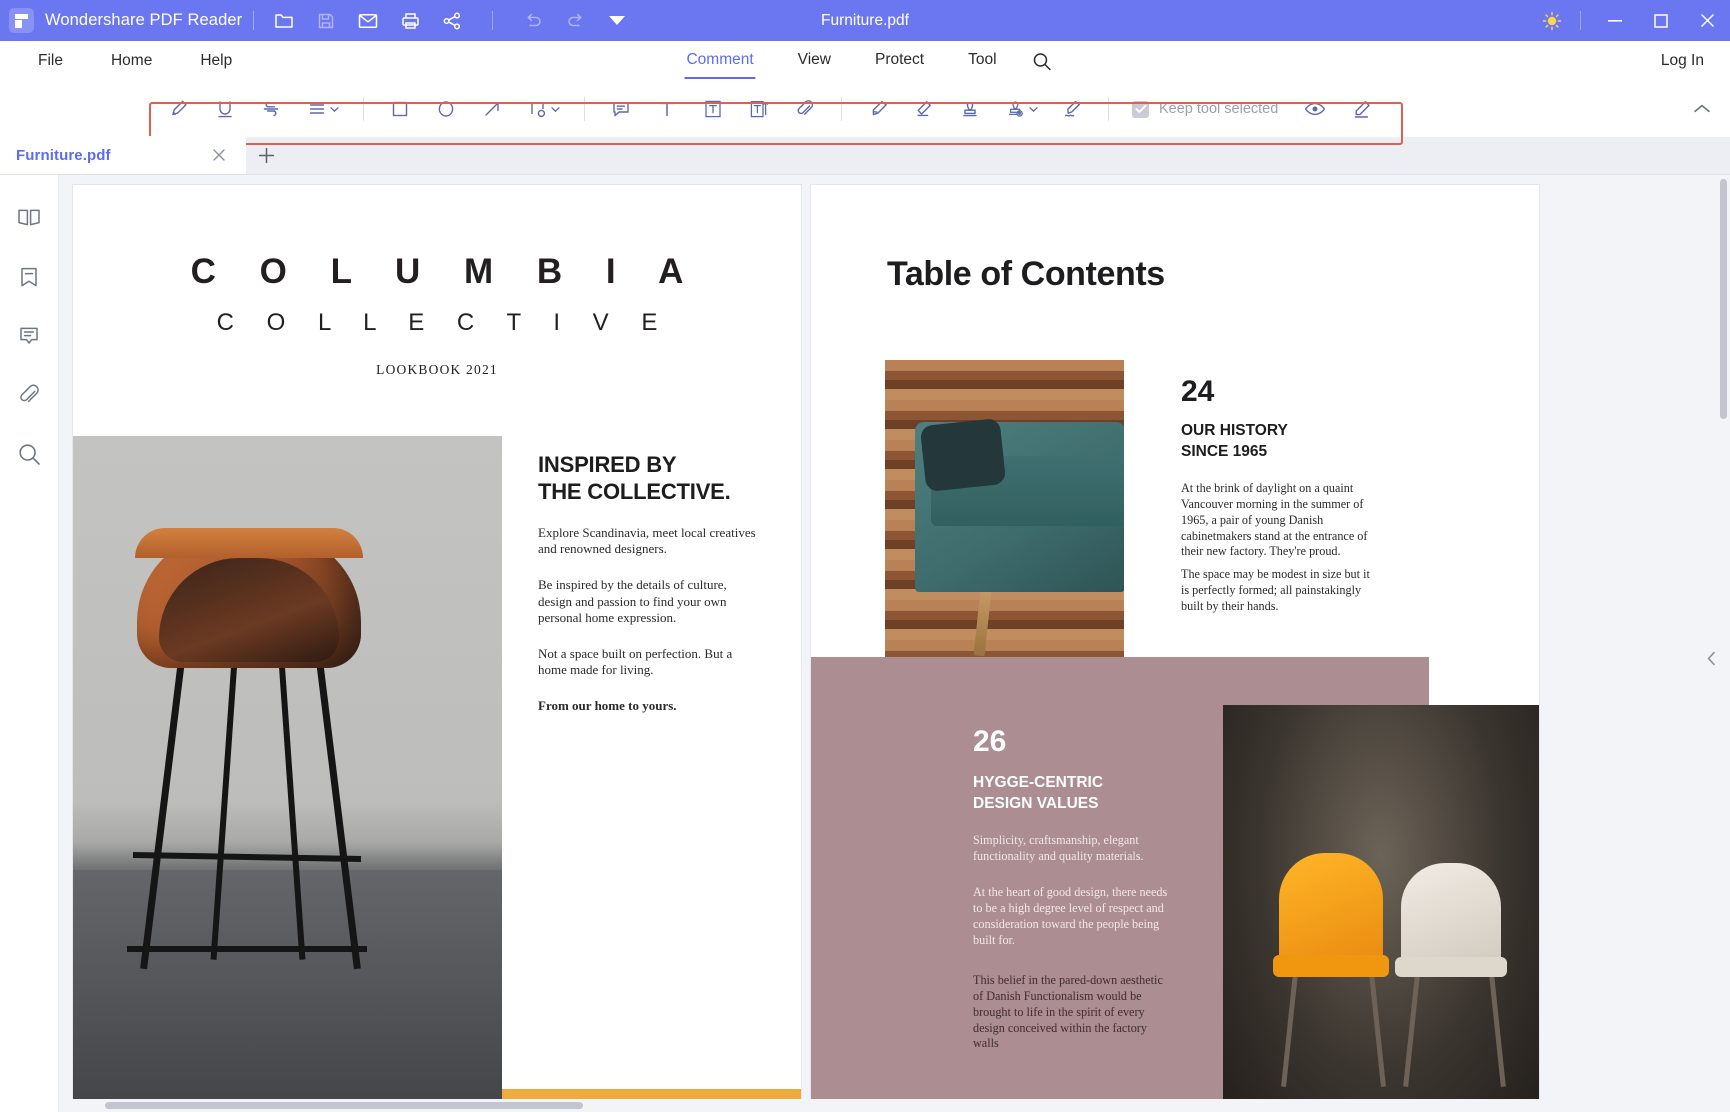  I want to click on arrow-tool, so click(492, 109).